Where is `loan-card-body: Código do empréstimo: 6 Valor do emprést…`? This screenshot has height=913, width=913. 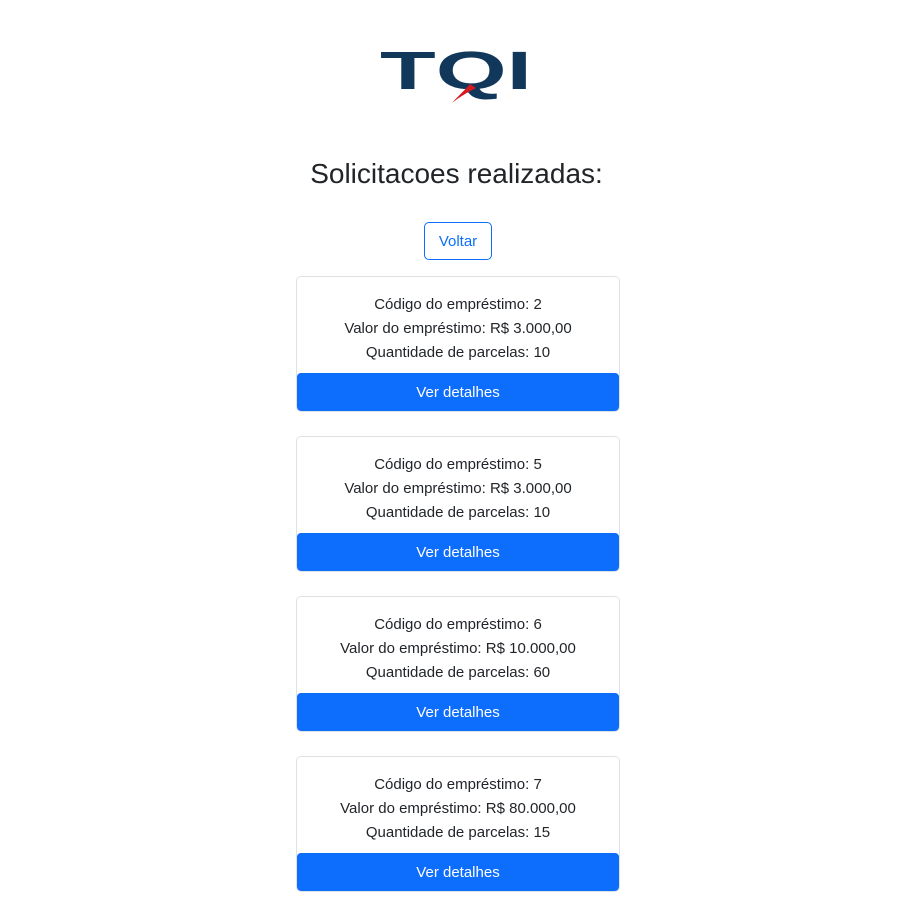 loan-card-body: Código do empréstimo: 6 Valor do emprést… is located at coordinates (458, 641).